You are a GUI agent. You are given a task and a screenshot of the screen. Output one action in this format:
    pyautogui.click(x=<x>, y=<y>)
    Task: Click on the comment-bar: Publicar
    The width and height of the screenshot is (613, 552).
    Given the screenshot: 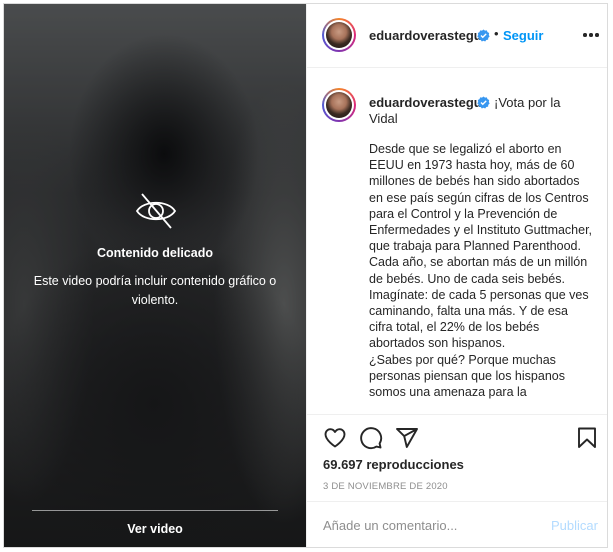 What is the action you would take?
    pyautogui.click(x=457, y=524)
    